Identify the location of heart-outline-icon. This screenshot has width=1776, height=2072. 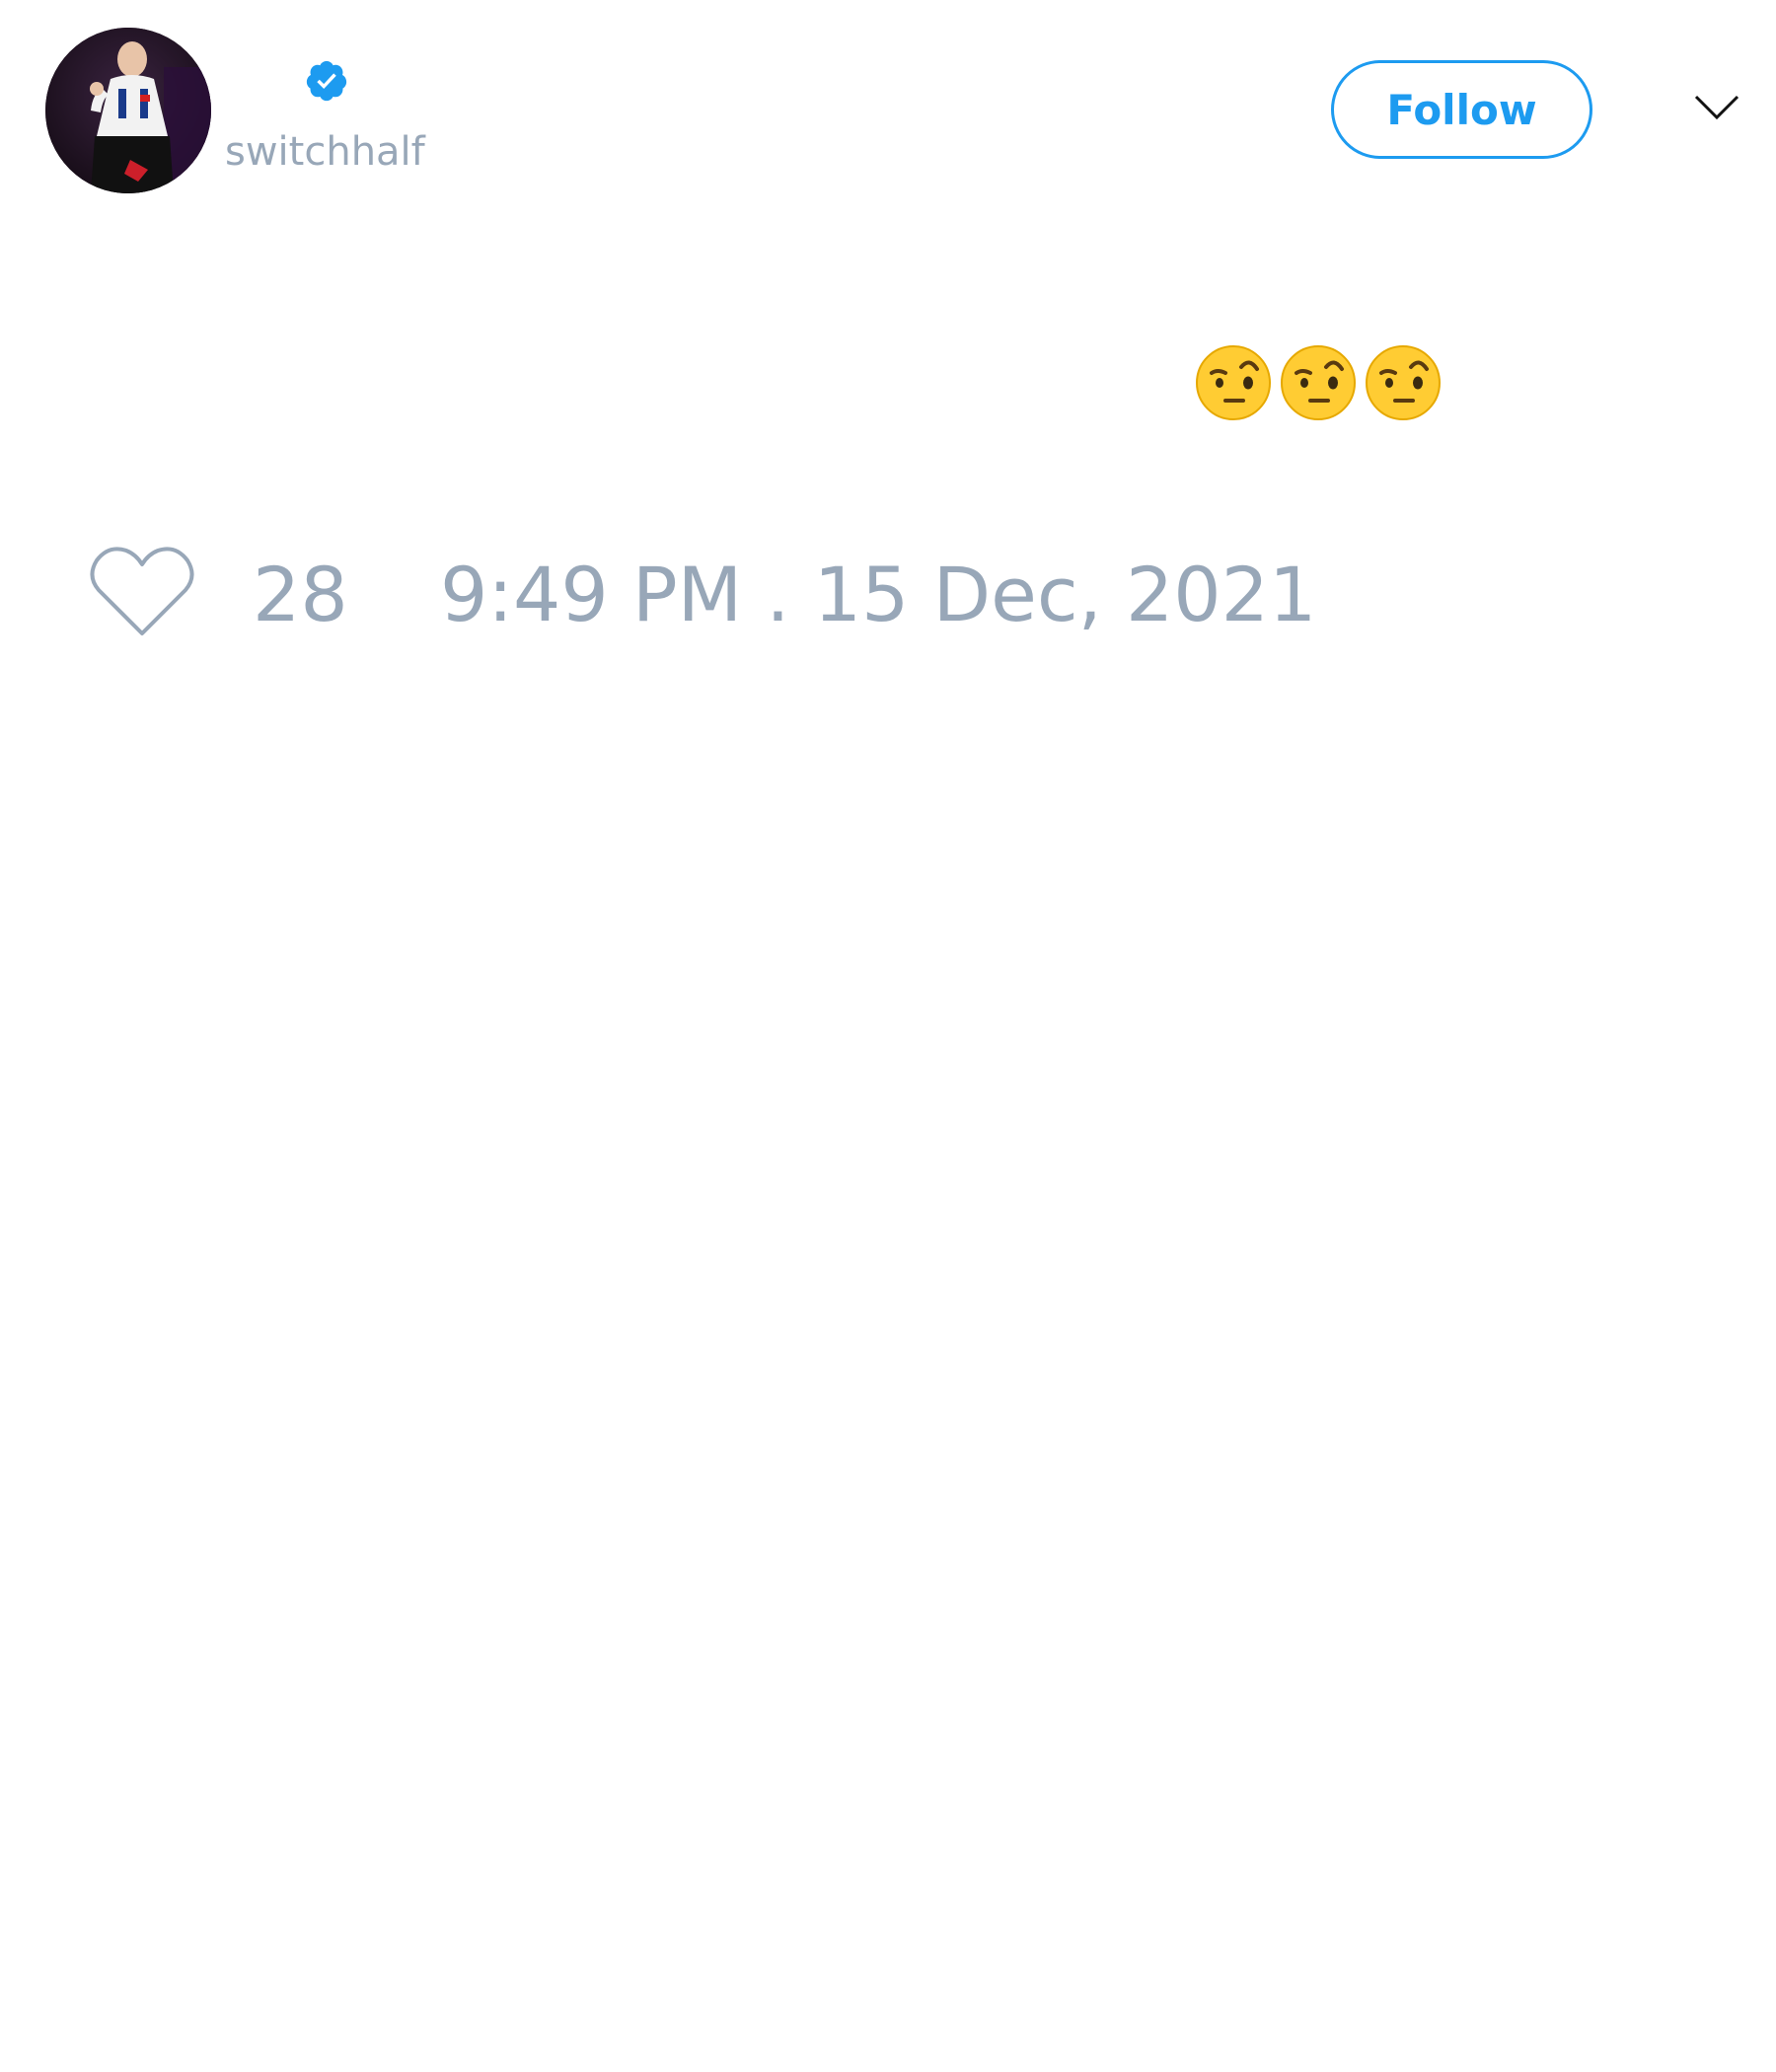
(142, 590).